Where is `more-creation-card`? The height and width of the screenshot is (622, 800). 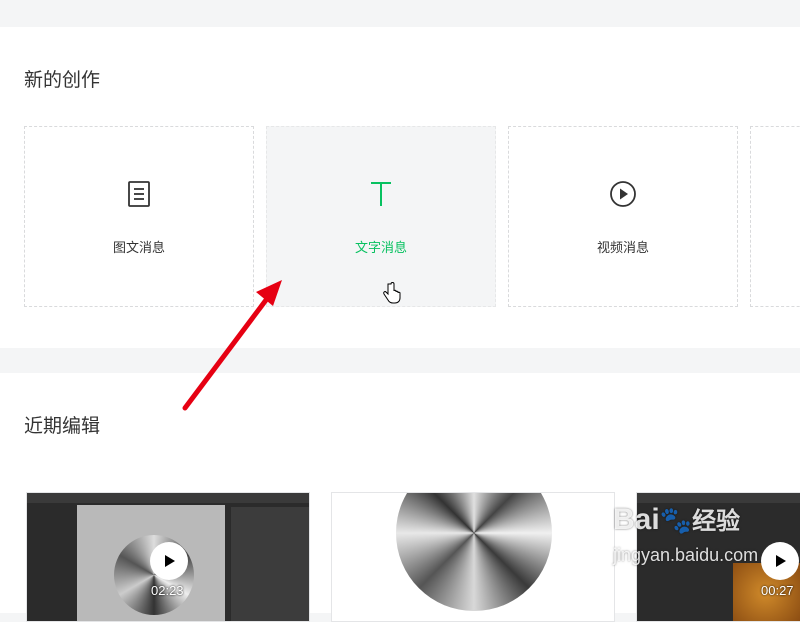
more-creation-card is located at coordinates (775, 216).